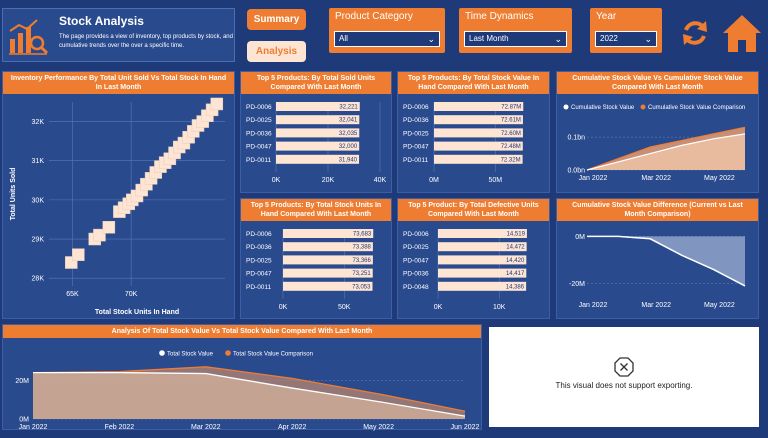  Describe the element at coordinates (499, 307) in the screenshot. I see `bar-x-tick: 10K` at that location.